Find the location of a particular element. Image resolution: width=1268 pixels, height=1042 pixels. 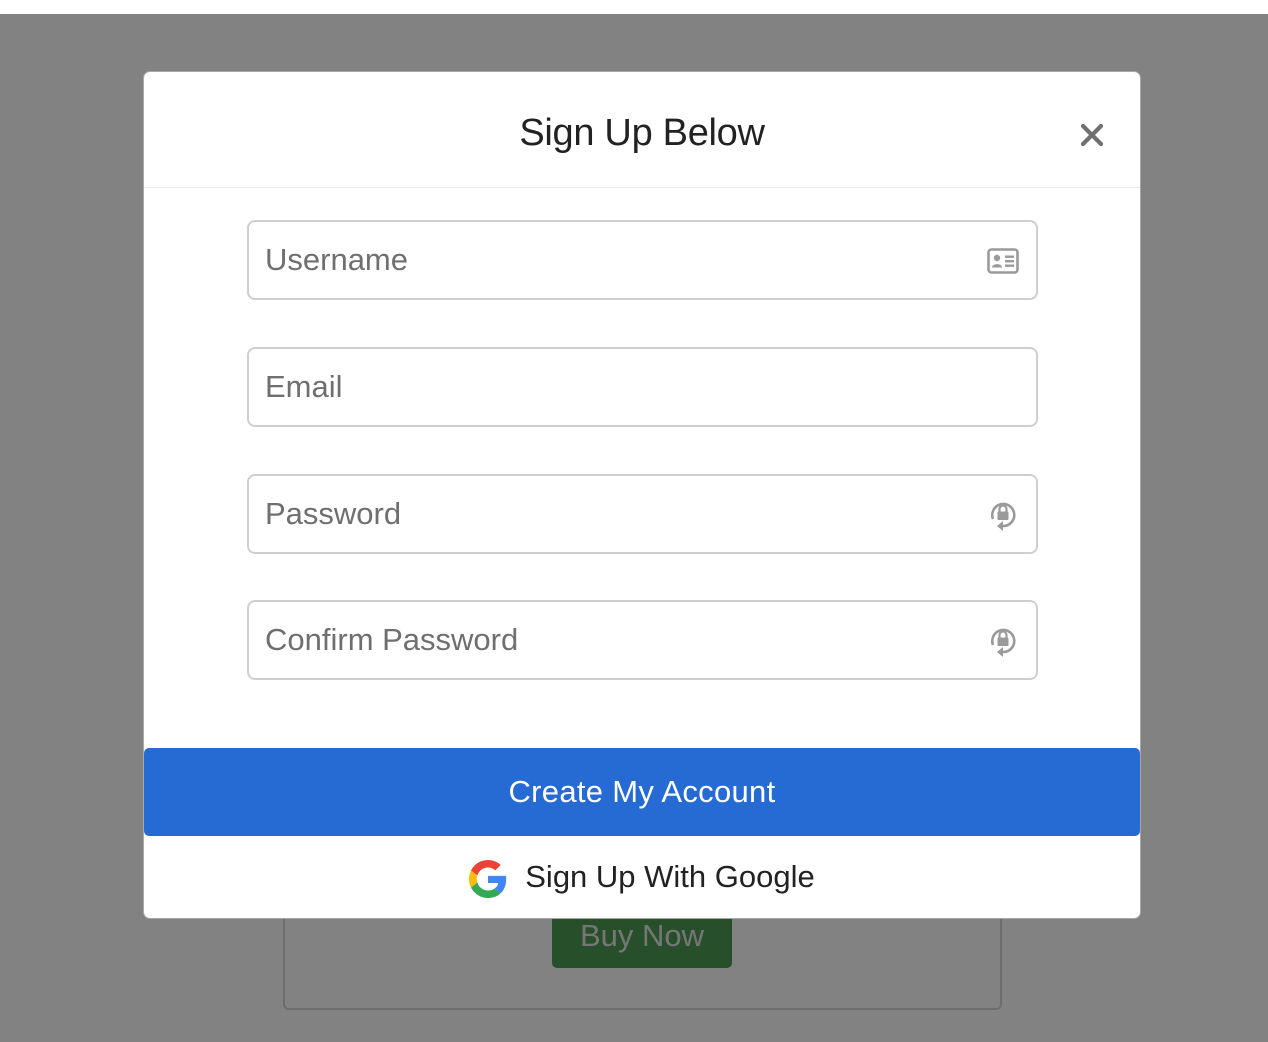

id-card-icon is located at coordinates (1003, 261).